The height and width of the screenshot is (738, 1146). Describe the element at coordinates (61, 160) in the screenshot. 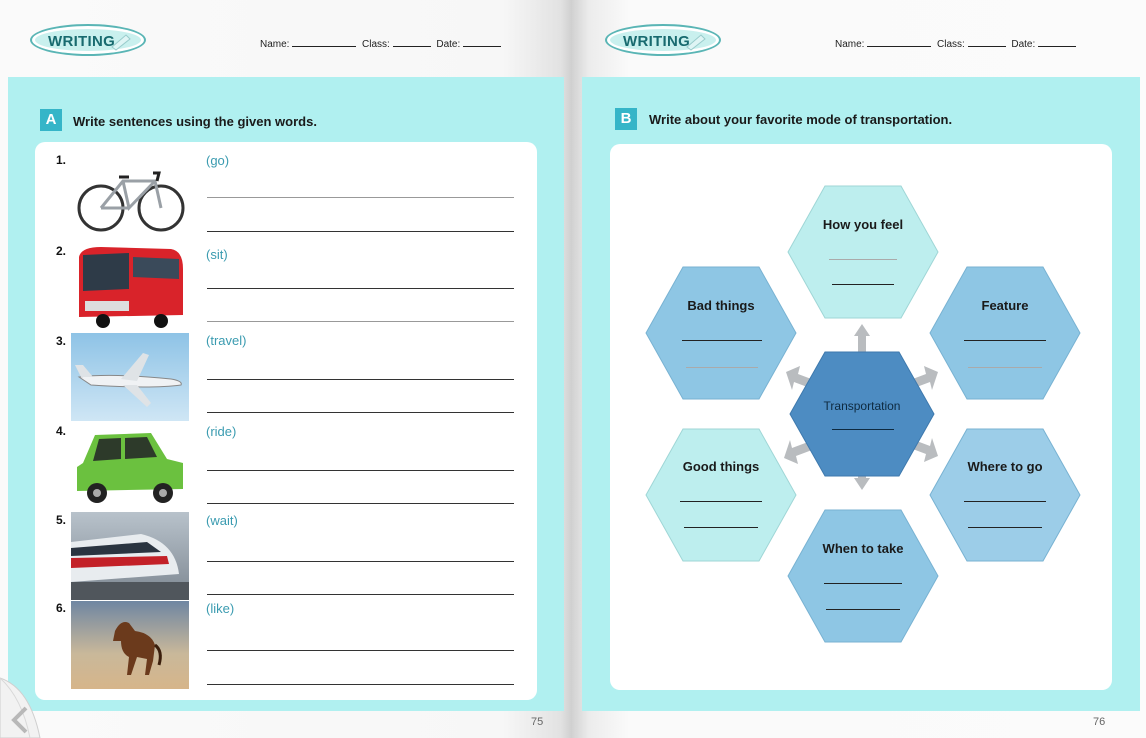

I see `item-number: 1.` at that location.